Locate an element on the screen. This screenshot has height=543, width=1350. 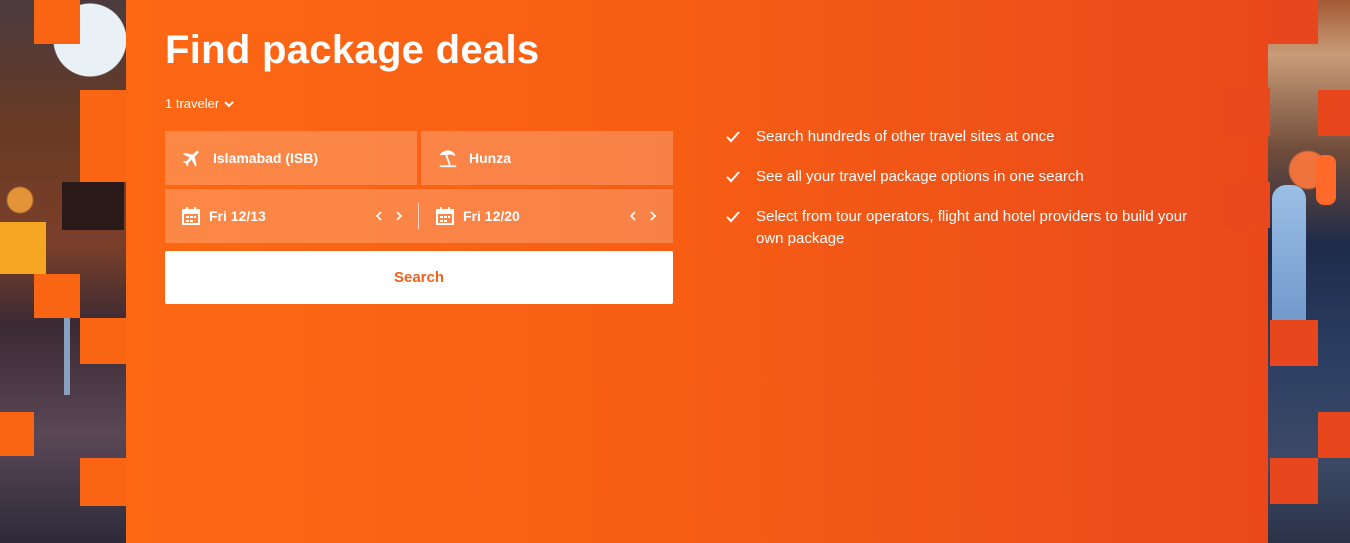
photo-lantern is located at coordinates (1326, 180).